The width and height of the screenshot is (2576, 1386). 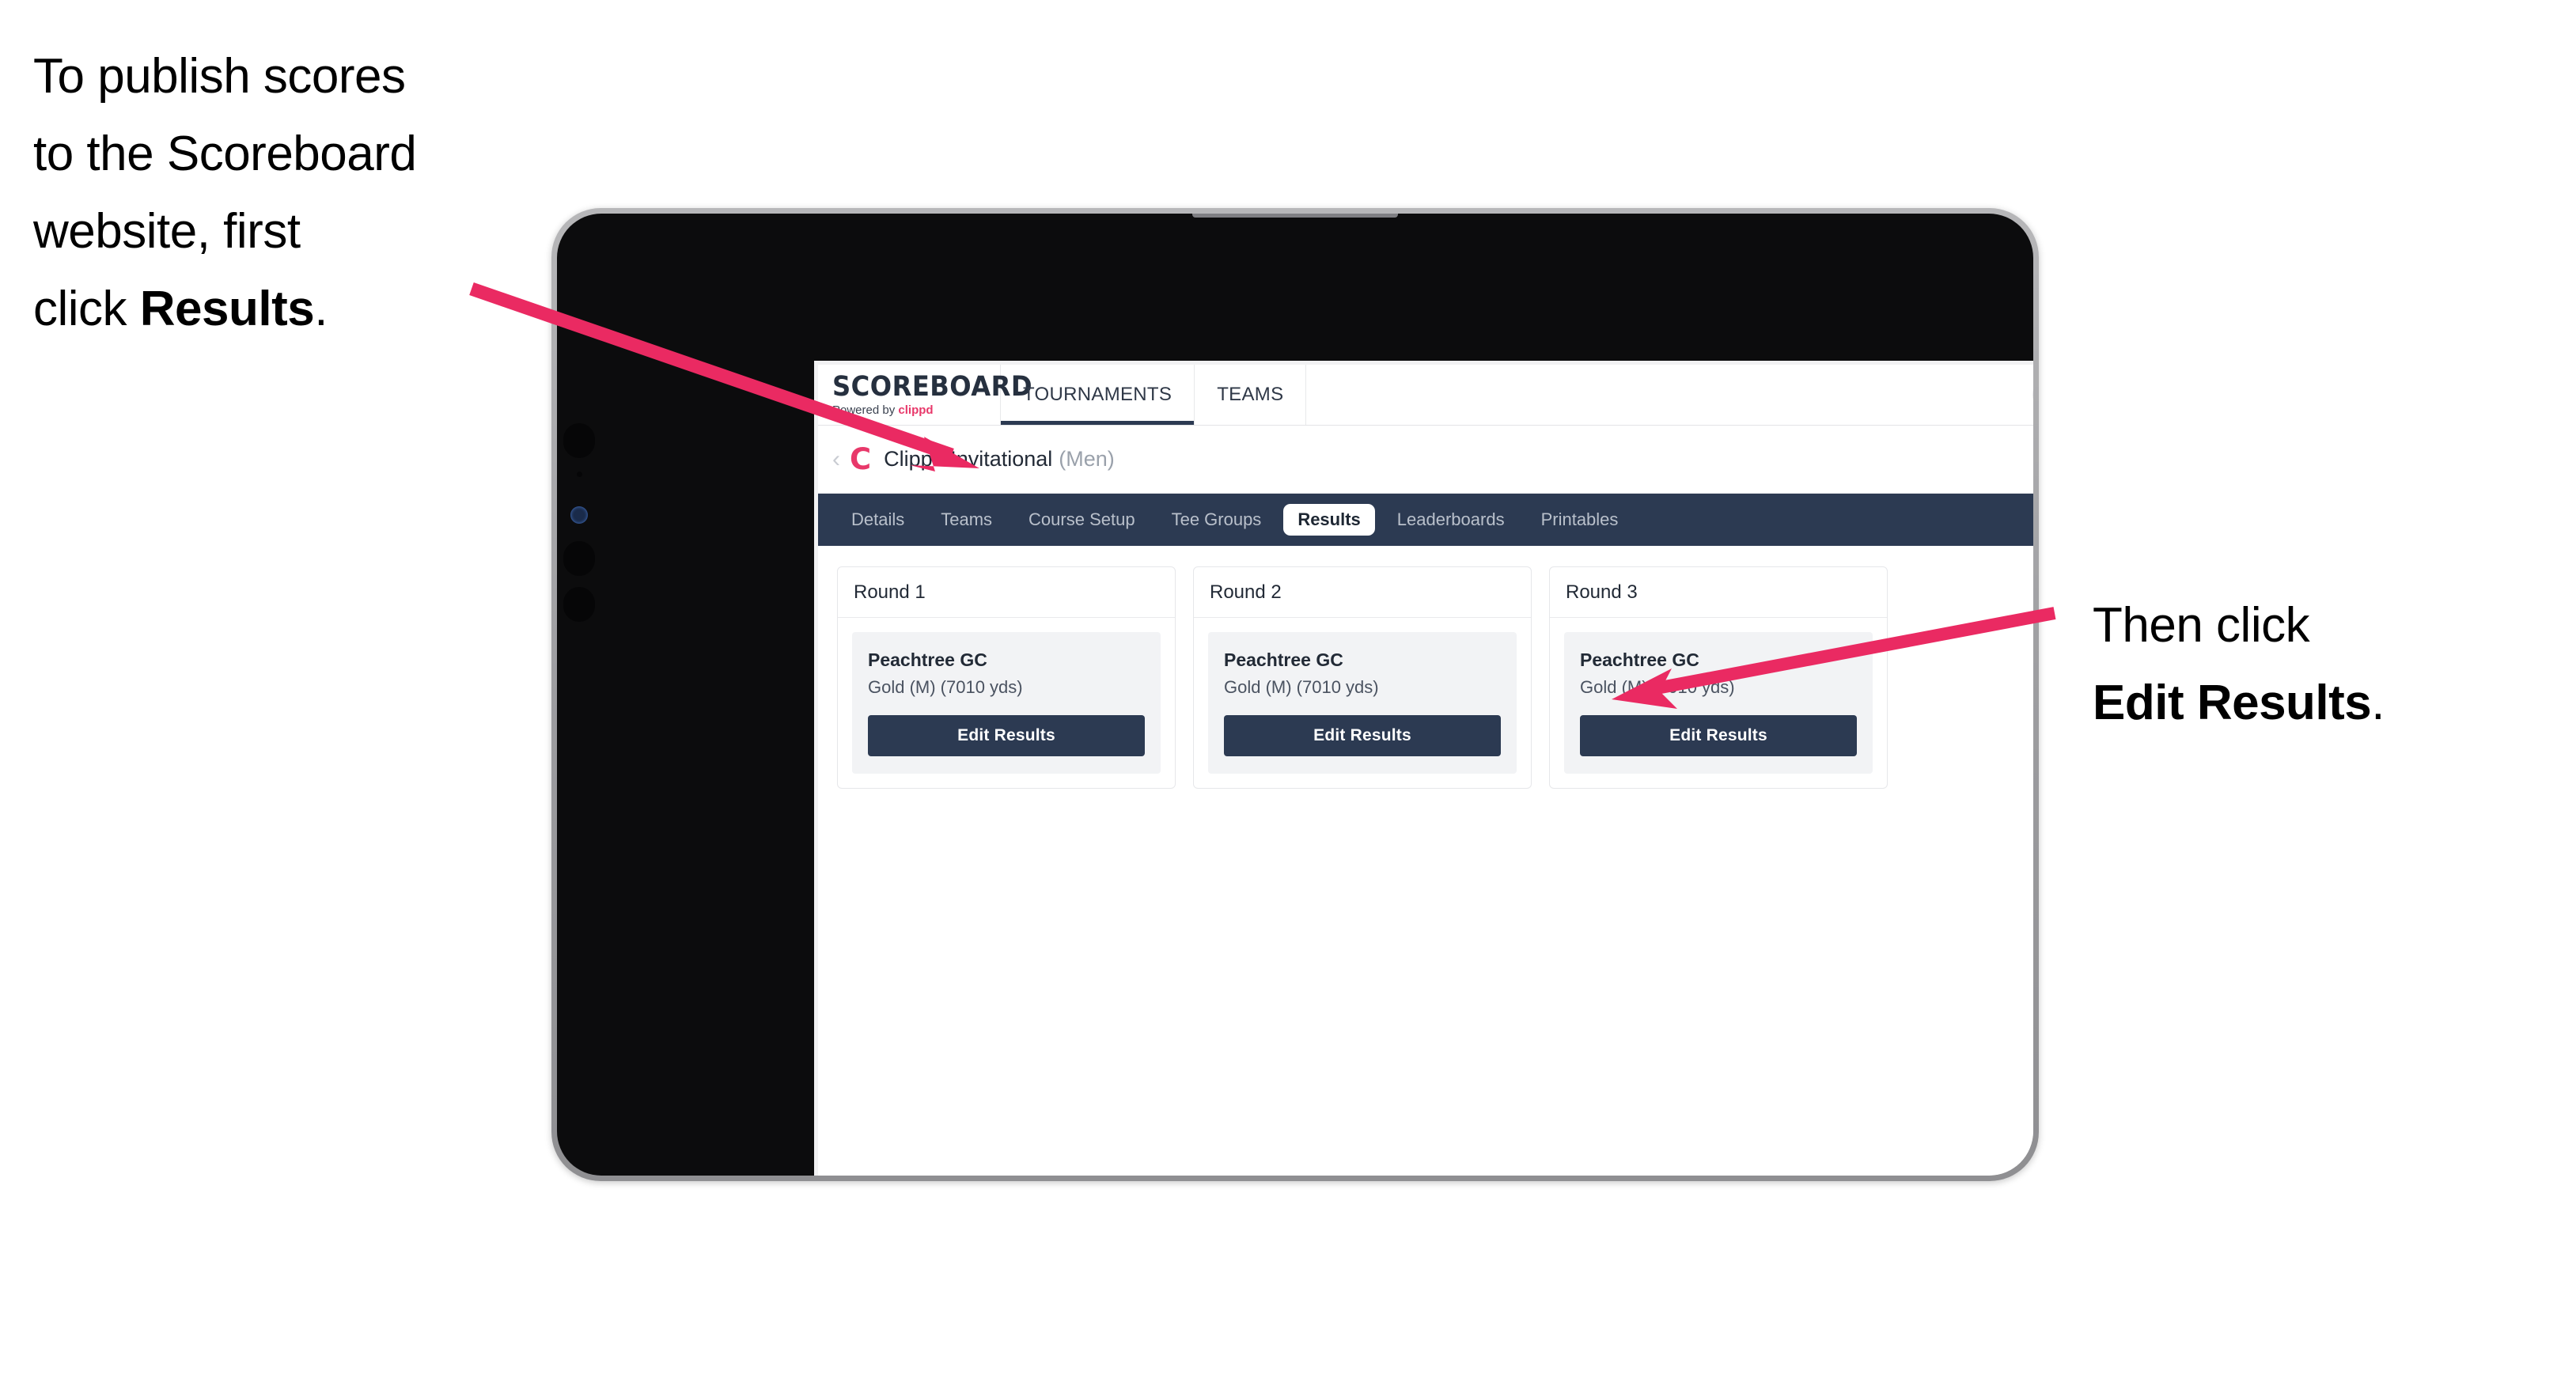 I want to click on annotation-left-line1: To publish scores, so click(x=219, y=77).